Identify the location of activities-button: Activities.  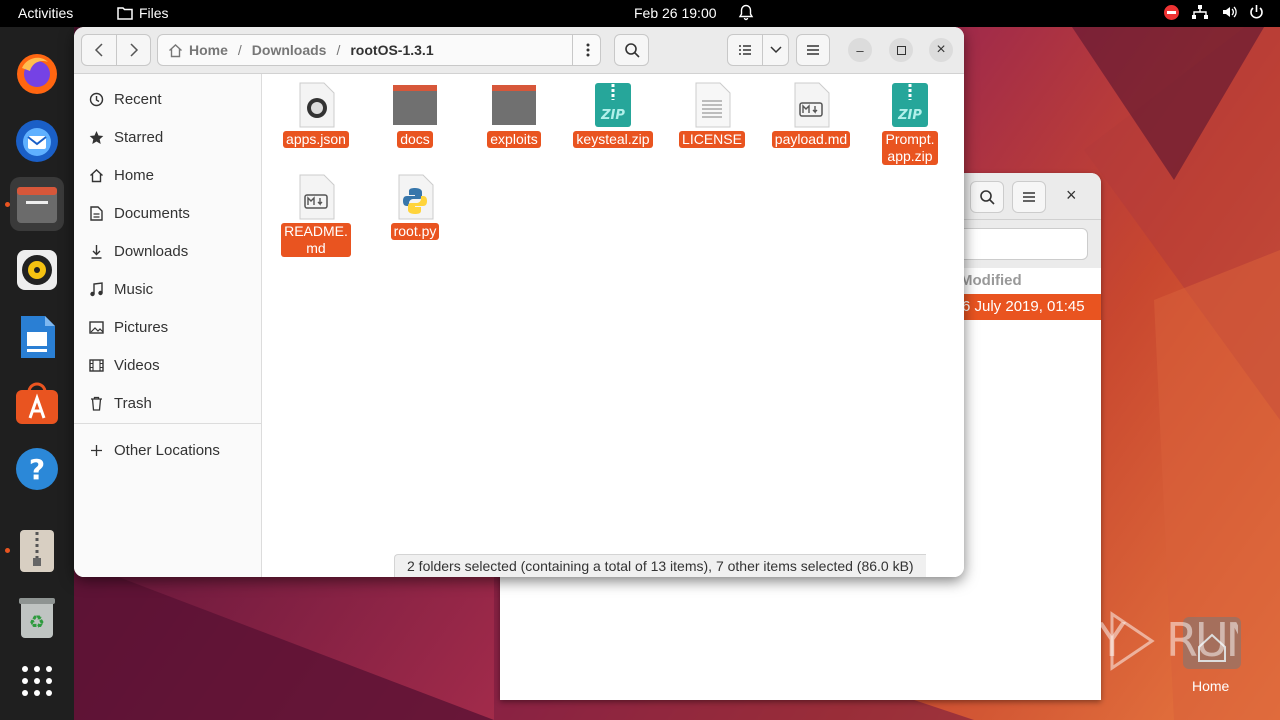
(45, 13).